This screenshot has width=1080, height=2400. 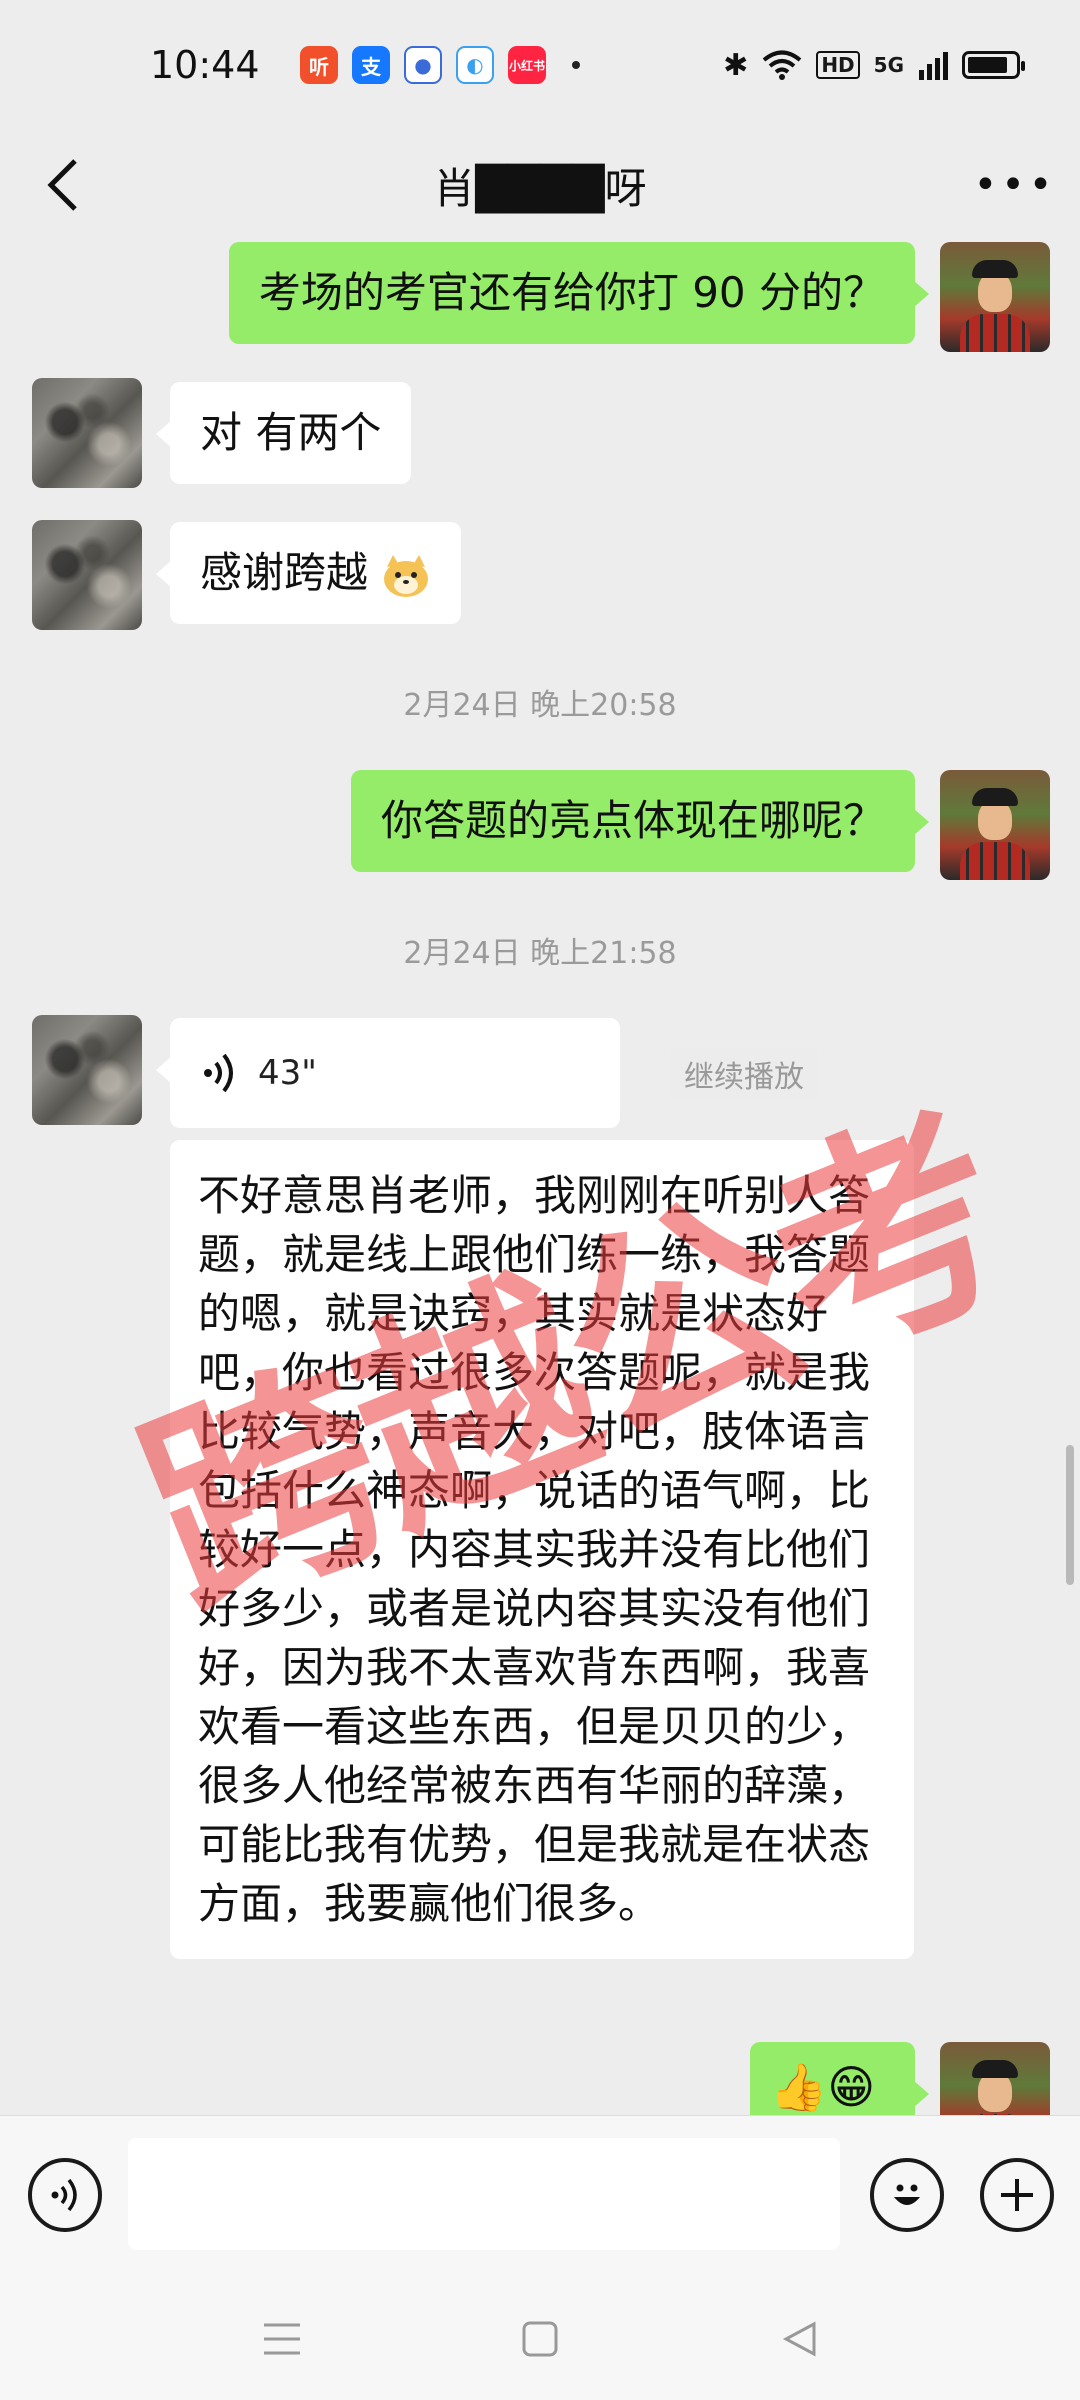 What do you see at coordinates (423, 65) in the screenshot?
I see `baidu-icon: ●` at bounding box center [423, 65].